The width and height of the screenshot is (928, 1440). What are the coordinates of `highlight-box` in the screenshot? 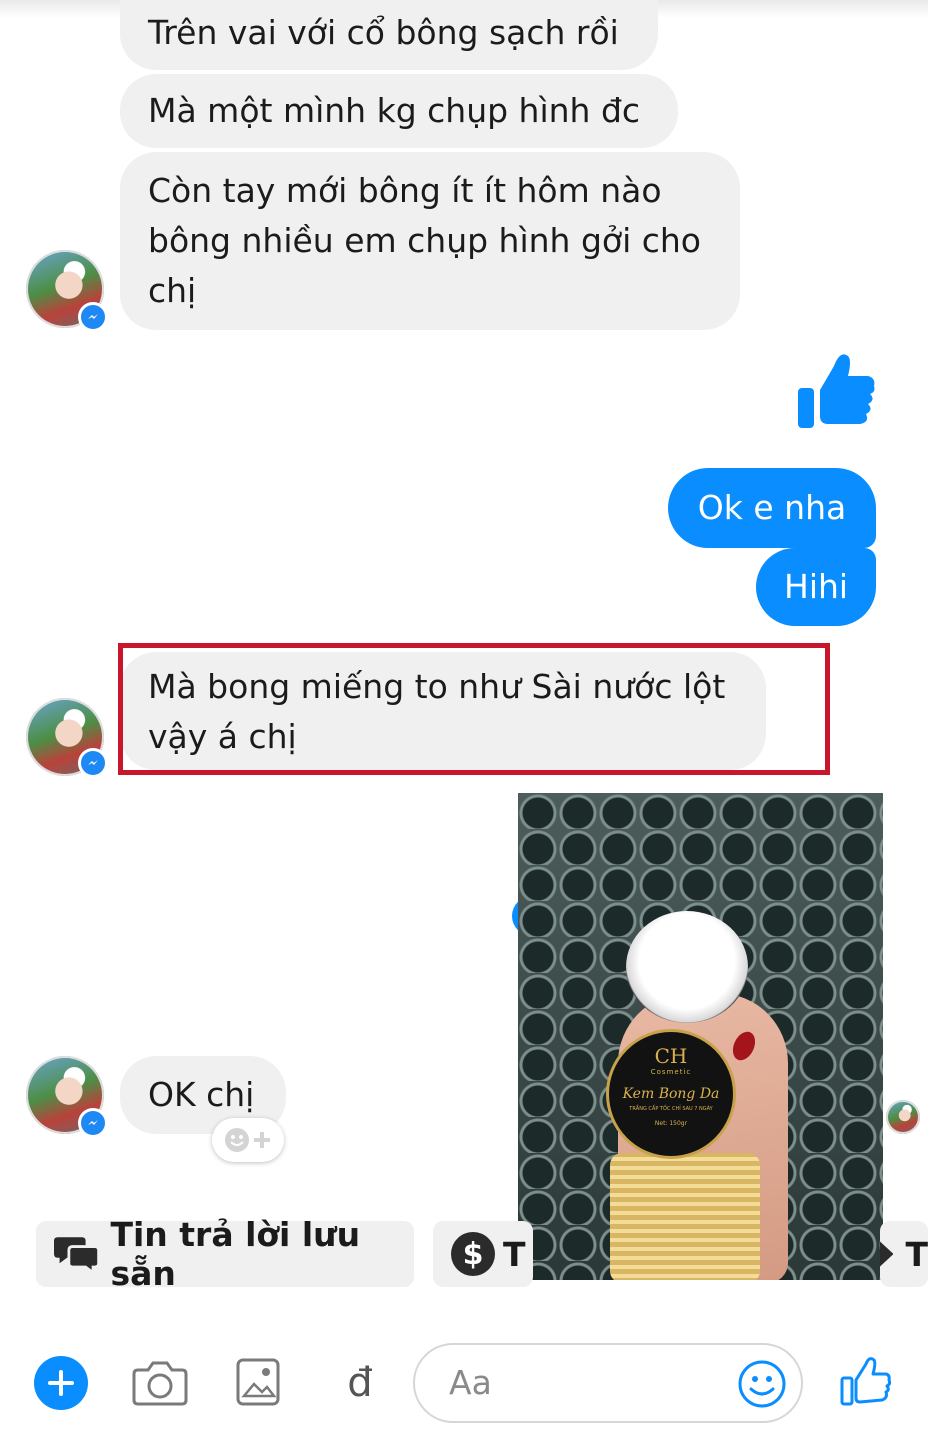 It's located at (474, 709).